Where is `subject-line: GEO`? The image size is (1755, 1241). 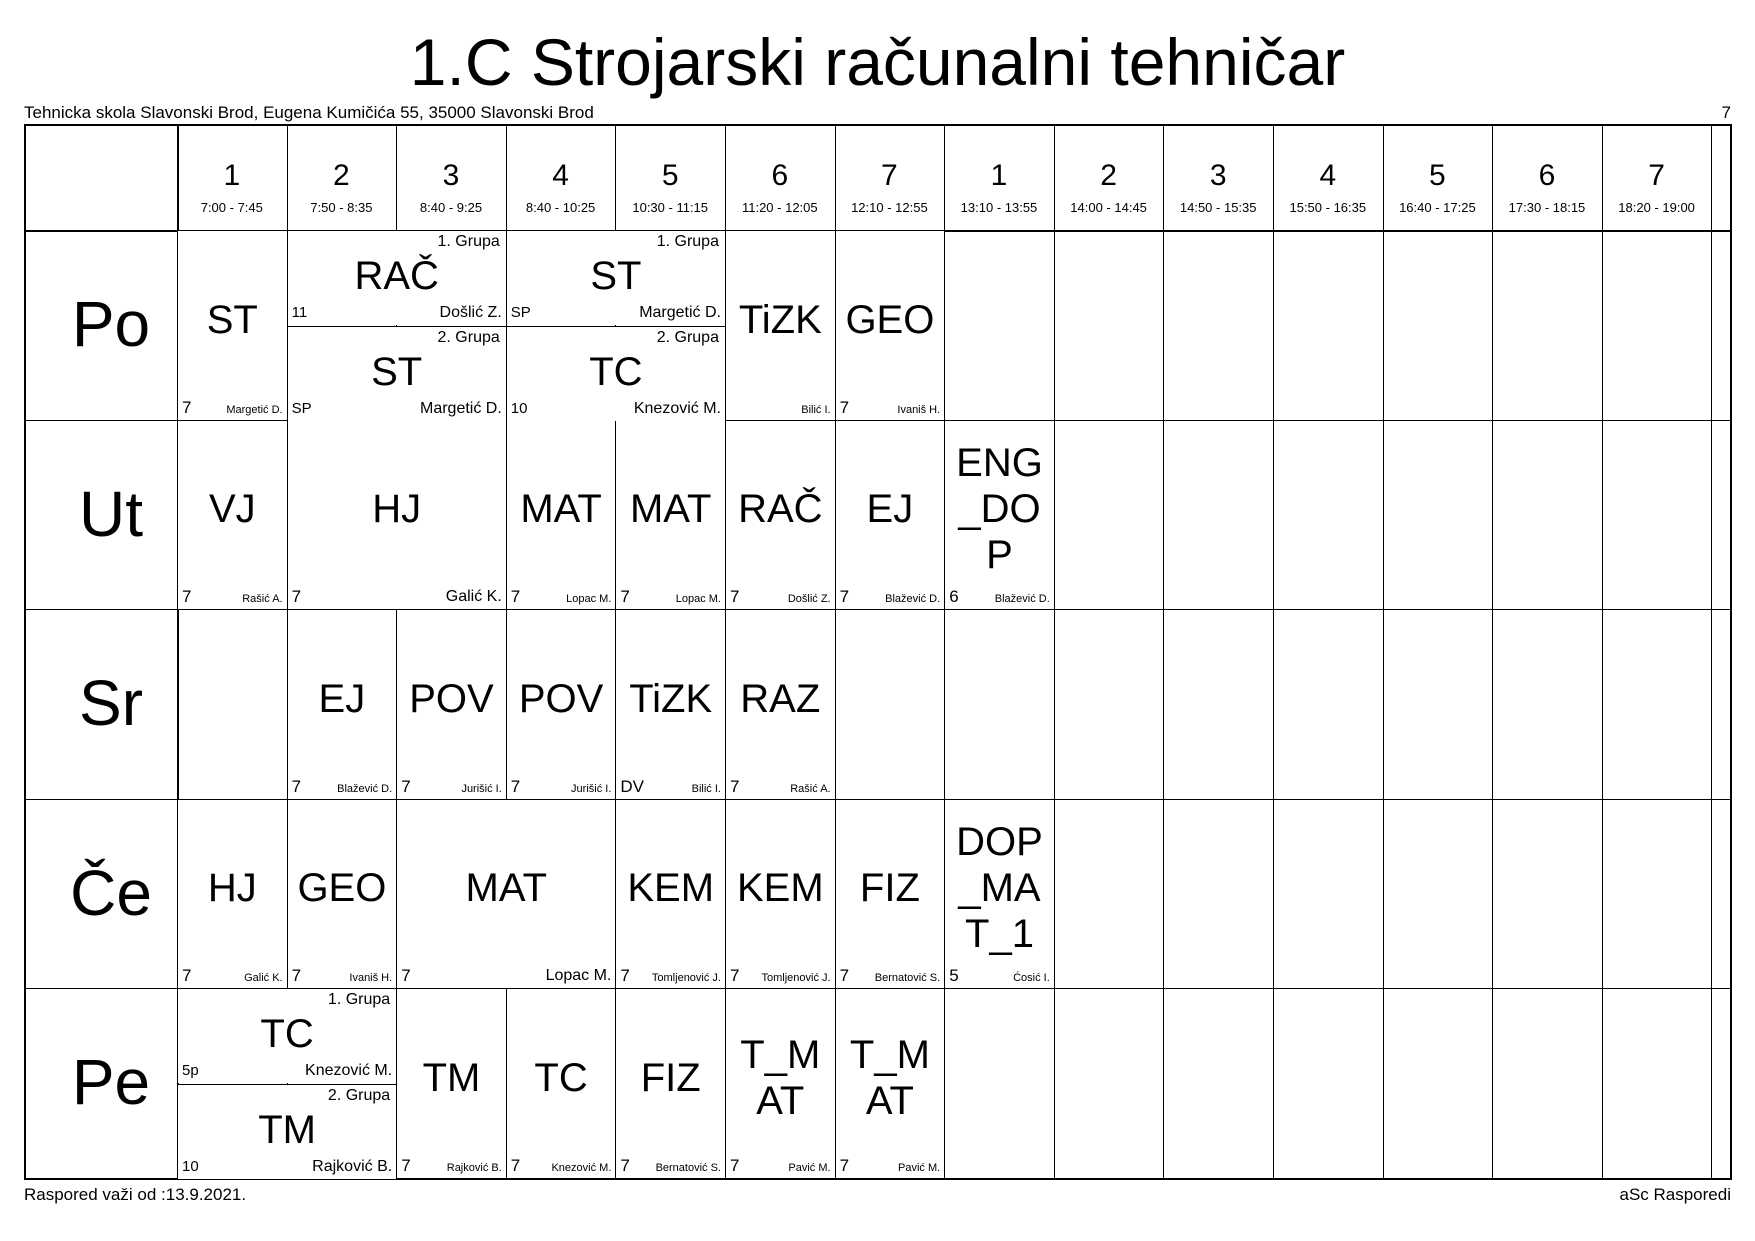
subject-line: GEO is located at coordinates (342, 888).